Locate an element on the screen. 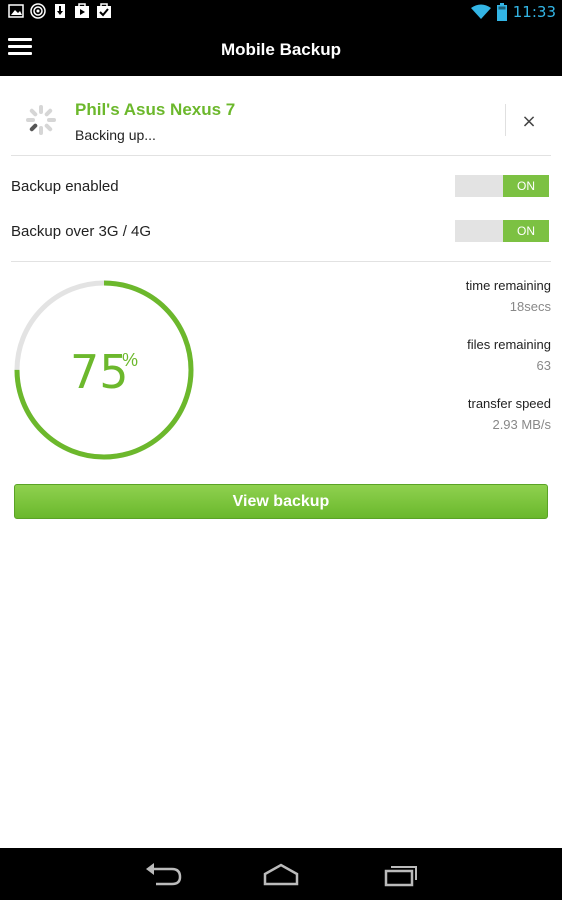 This screenshot has height=900, width=562. stat-label: transfer speed is located at coordinates (509, 403).